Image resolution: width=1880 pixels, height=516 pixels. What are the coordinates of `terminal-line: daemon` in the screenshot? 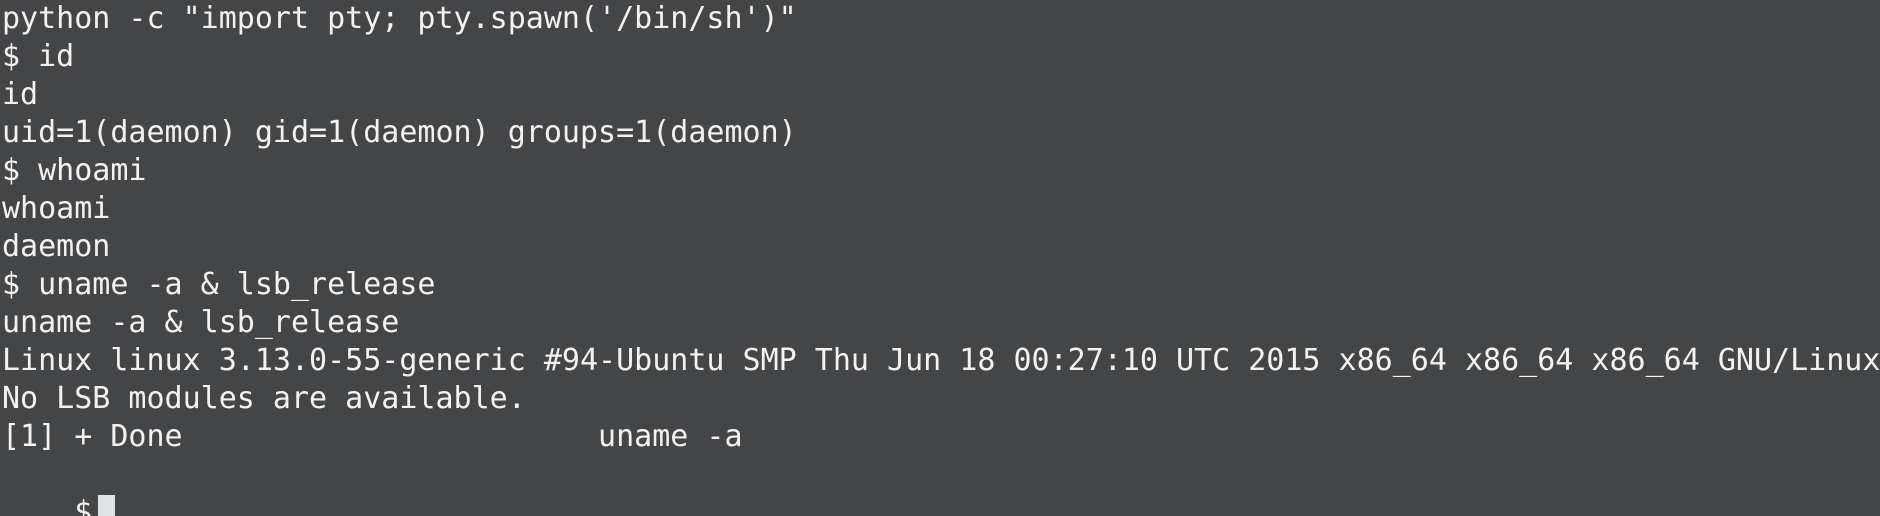 It's located at (56, 246).